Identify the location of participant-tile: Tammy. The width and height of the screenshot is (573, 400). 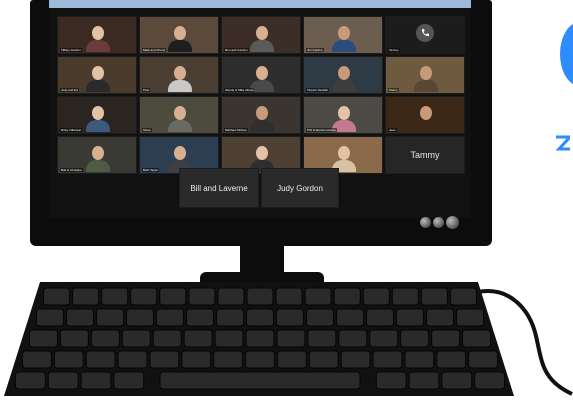
(425, 35).